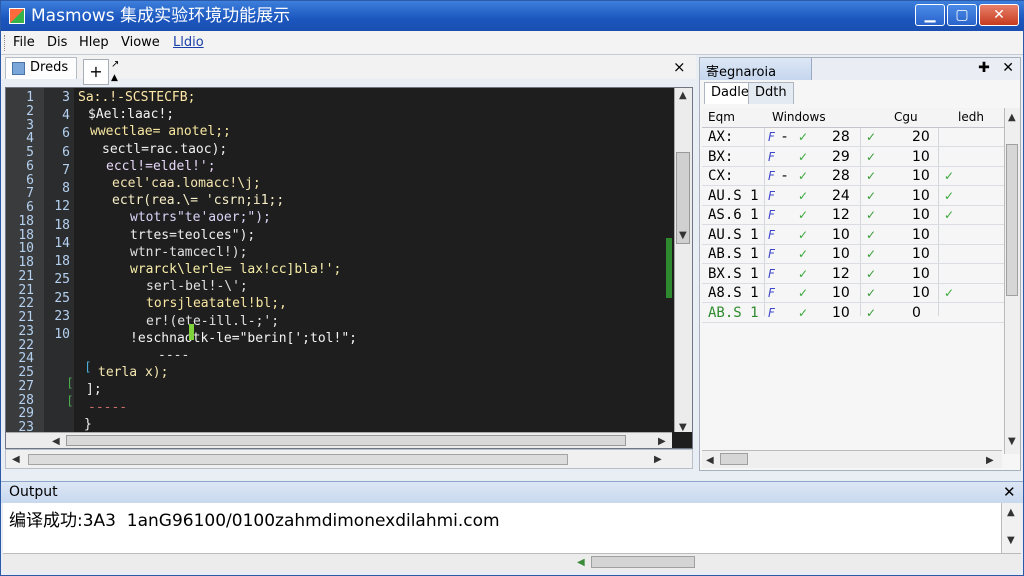 This screenshot has height=576, width=1024. I want to click on menu-dis: Dis, so click(57, 42).